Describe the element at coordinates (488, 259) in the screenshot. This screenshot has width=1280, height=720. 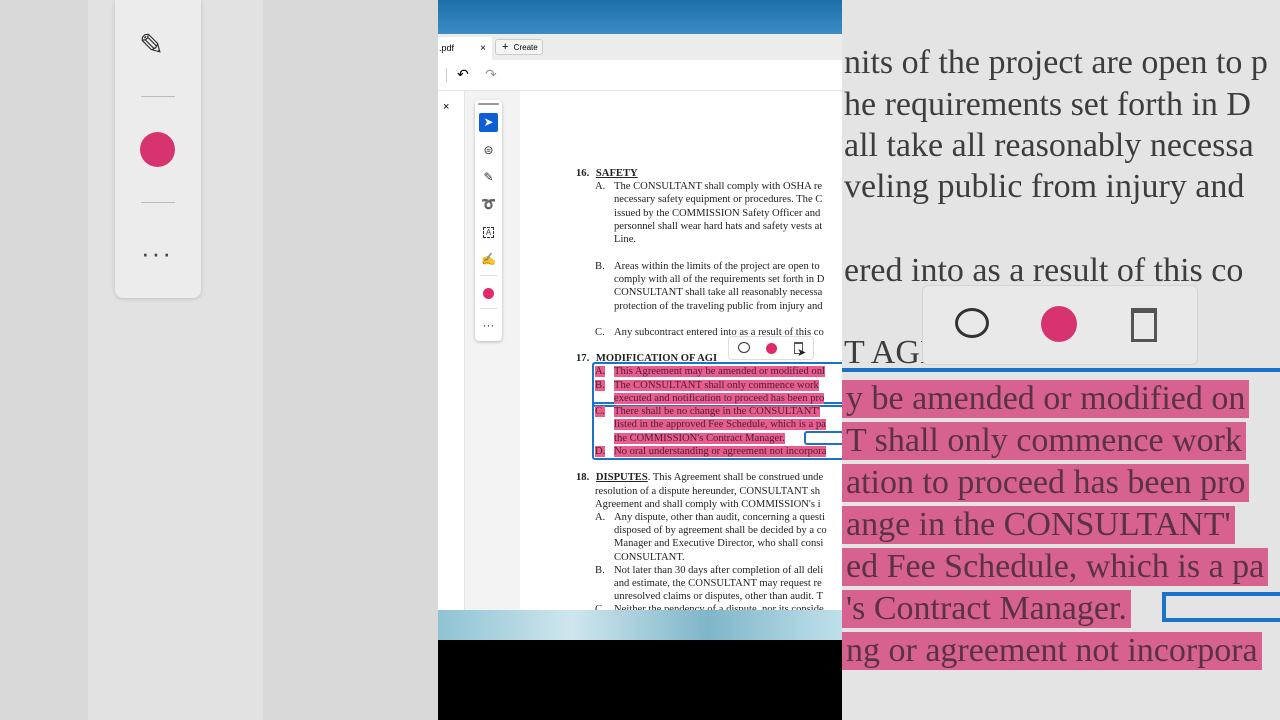
I see `fill-sign-tool-icon: ✍` at that location.